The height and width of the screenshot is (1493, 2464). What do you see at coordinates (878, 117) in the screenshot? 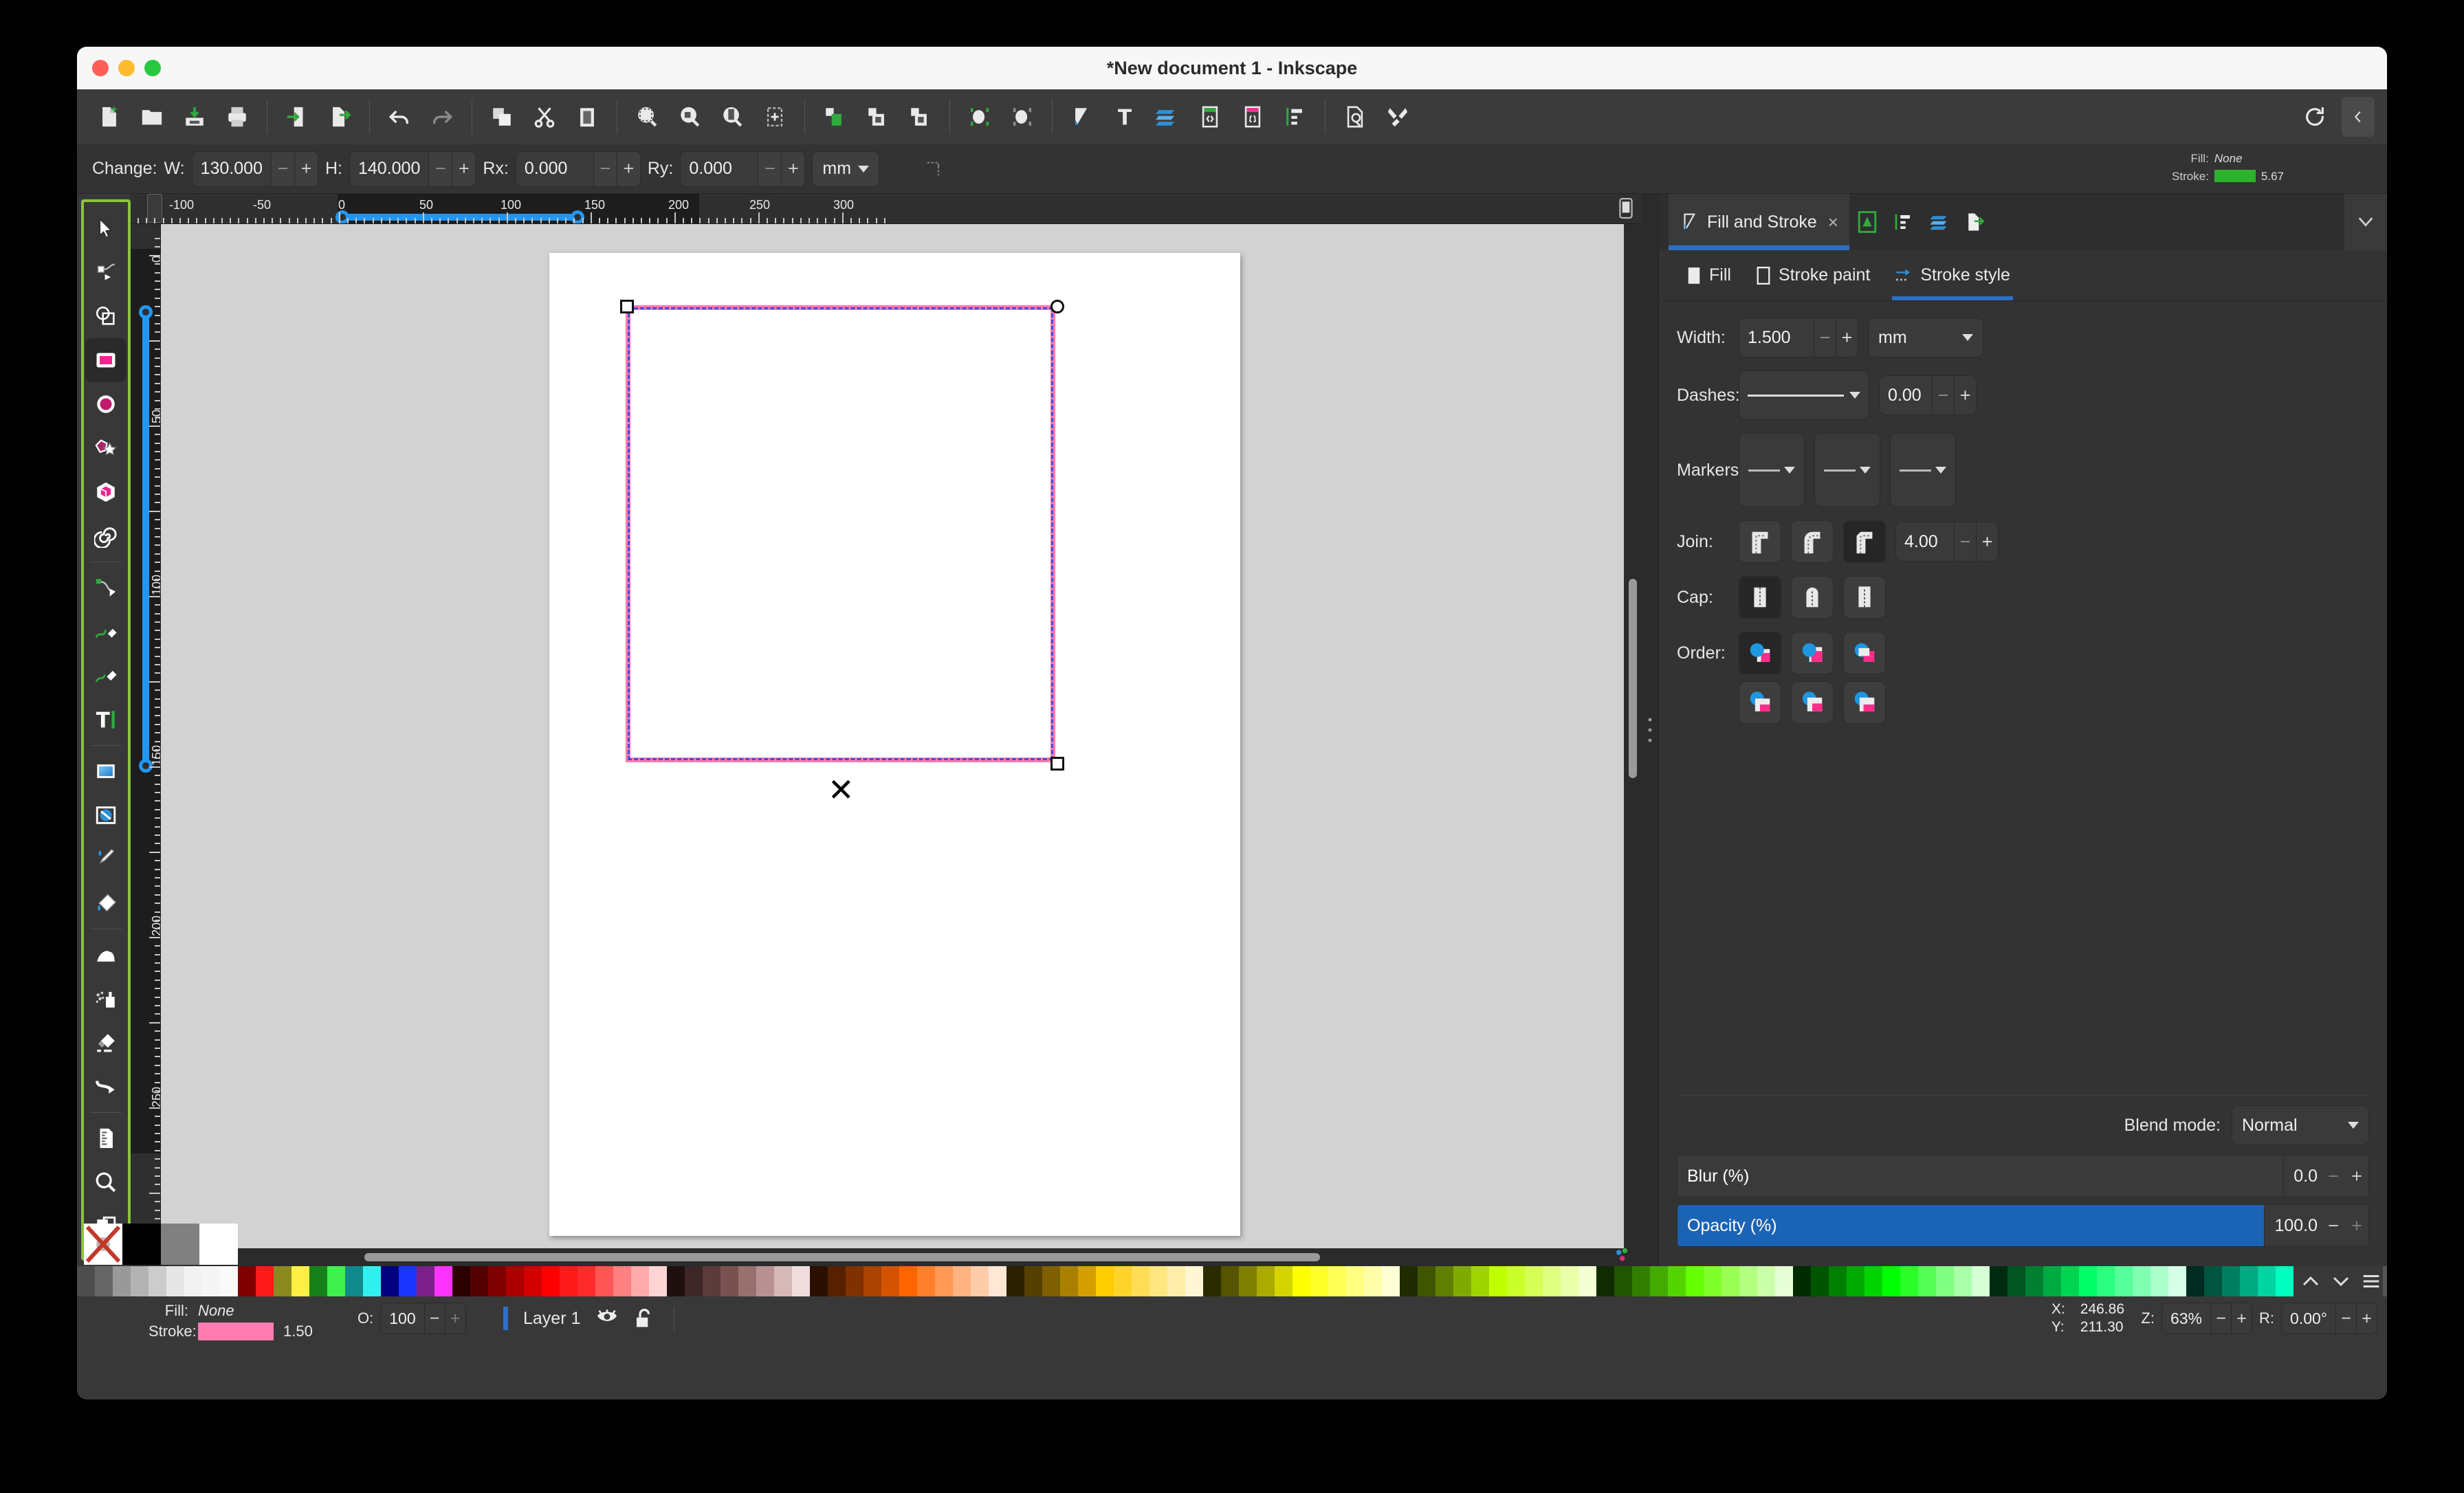
I see `group-objects-button` at bounding box center [878, 117].